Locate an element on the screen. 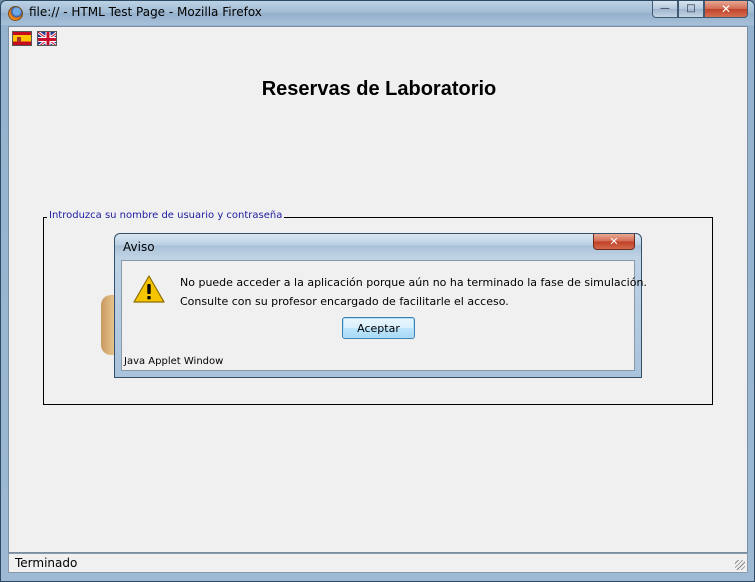 This screenshot has height=582, width=755. warning-icon is located at coordinates (149, 289).